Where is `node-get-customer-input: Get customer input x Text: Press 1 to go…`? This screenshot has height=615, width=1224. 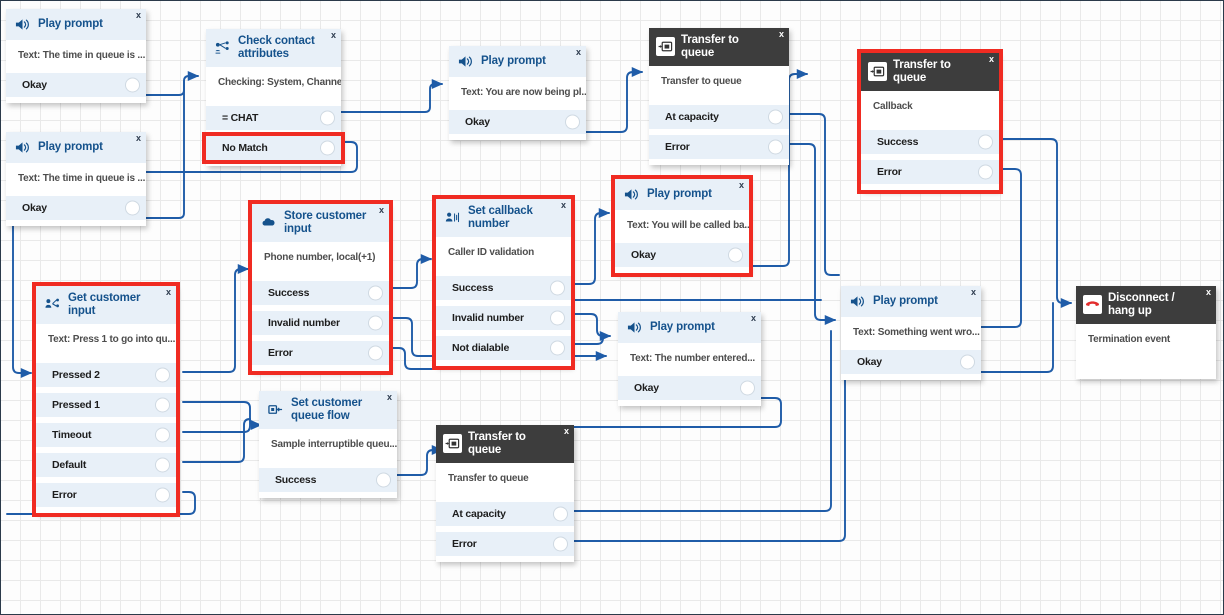 node-get-customer-input: Get customer input x Text: Press 1 to go… is located at coordinates (106, 399).